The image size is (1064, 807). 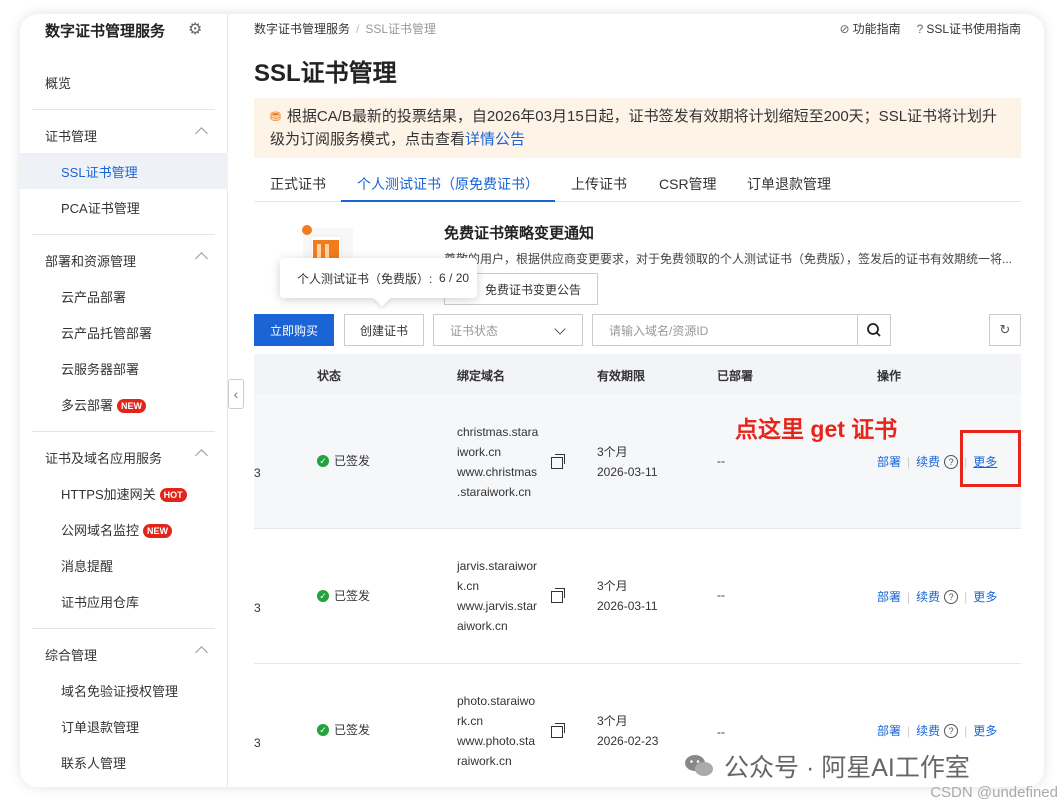 I want to click on sidebar-item-label: 证书管理, so click(x=71, y=136).